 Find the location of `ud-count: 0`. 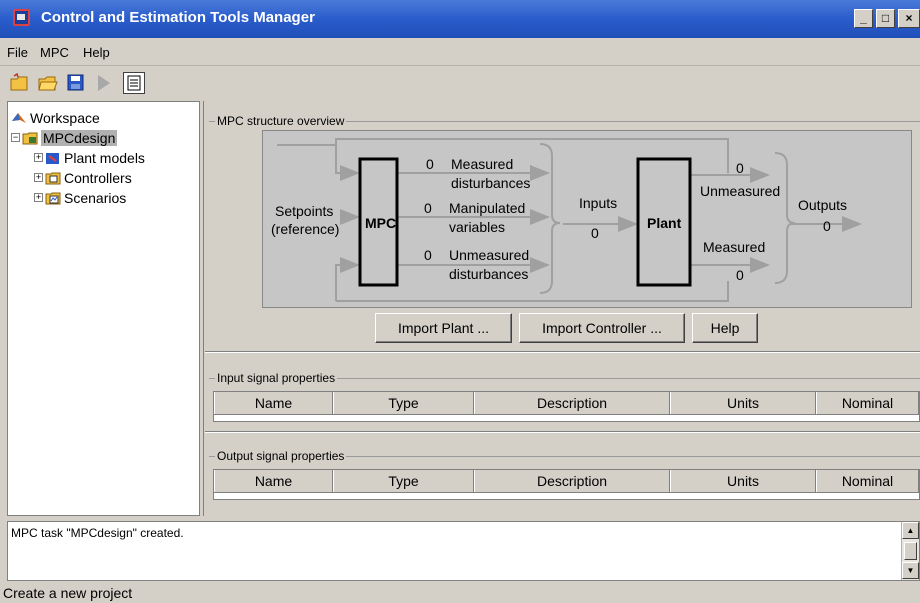

ud-count: 0 is located at coordinates (428, 255).